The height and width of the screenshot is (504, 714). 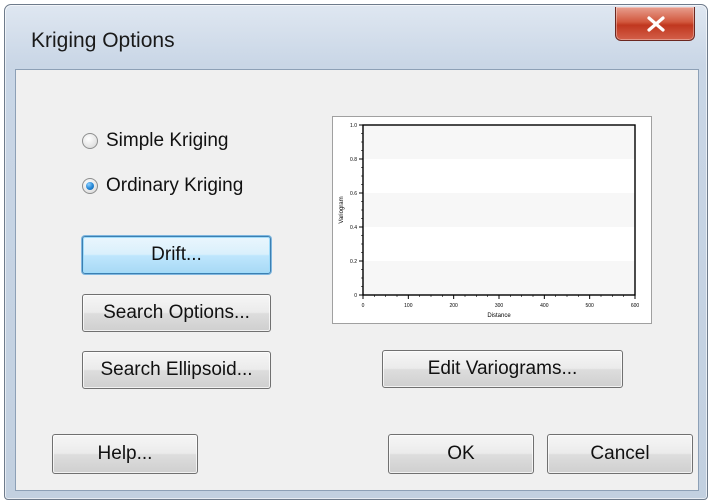 I want to click on x-tick-label: 400, so click(x=544, y=306).